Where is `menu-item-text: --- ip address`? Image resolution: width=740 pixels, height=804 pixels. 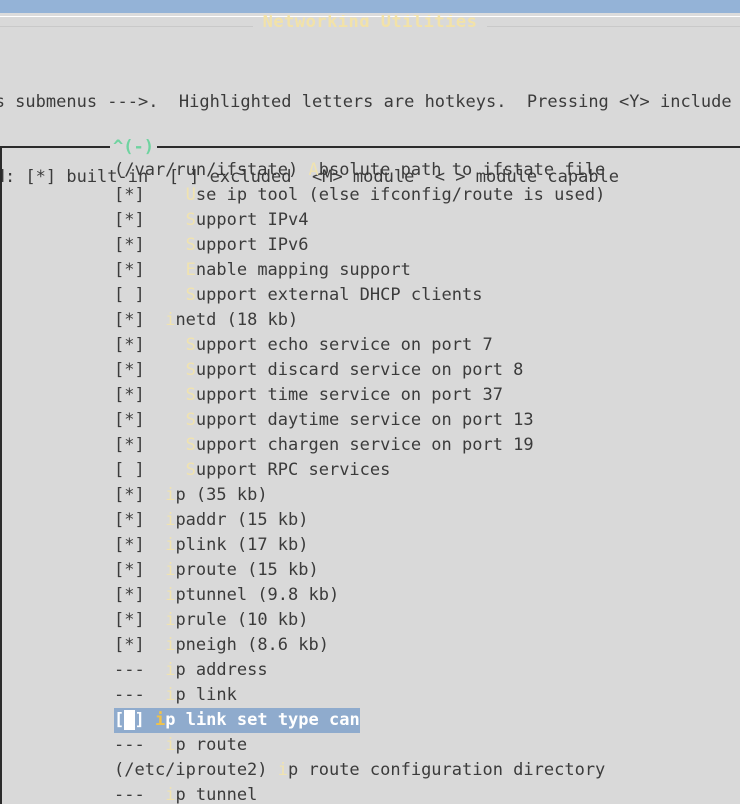
menu-item-text: --- ip address is located at coordinates (191, 670).